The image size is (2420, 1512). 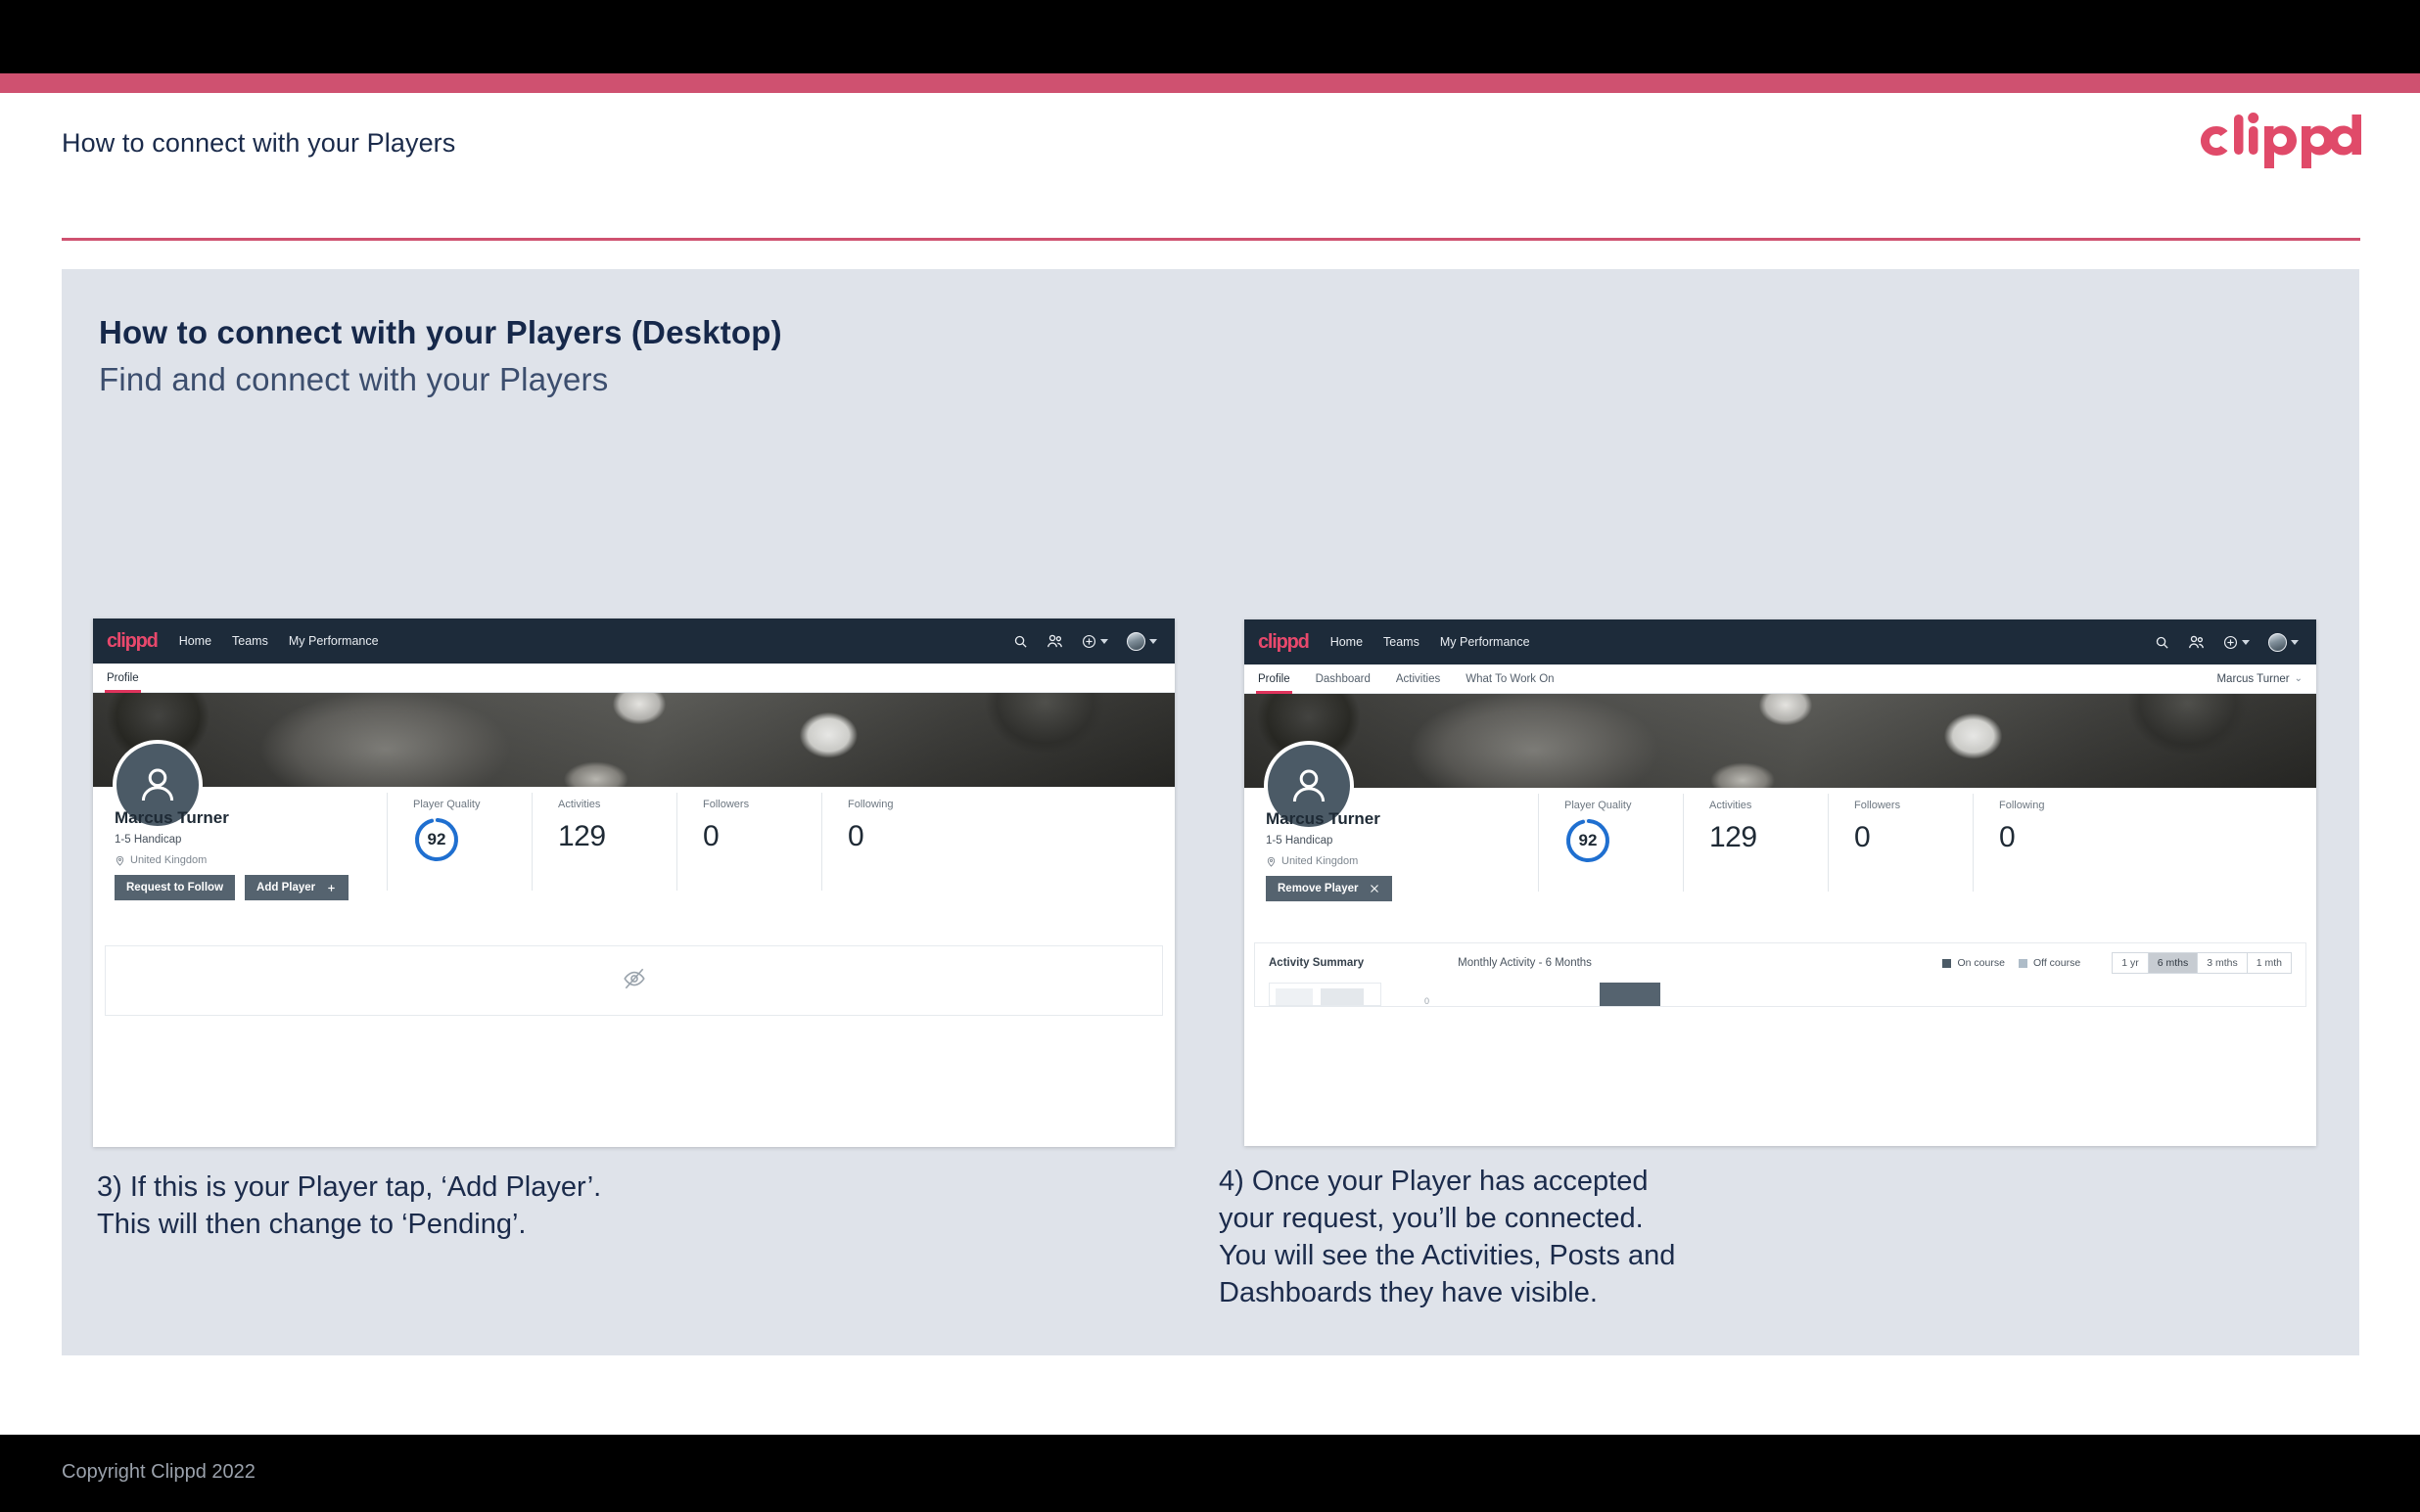 What do you see at coordinates (354, 379) in the screenshot?
I see `page-subtitle: Find and connect with your Players` at bounding box center [354, 379].